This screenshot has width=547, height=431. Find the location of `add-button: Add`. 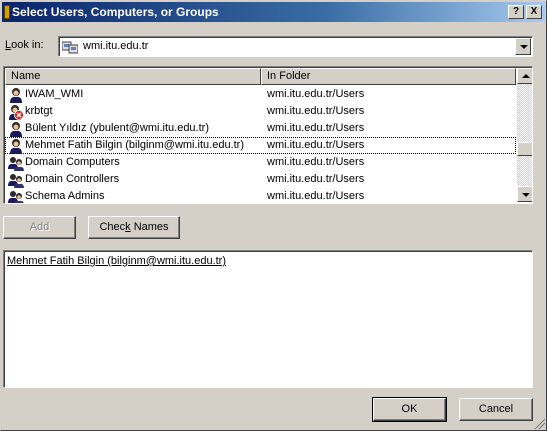

add-button: Add is located at coordinates (39, 227).